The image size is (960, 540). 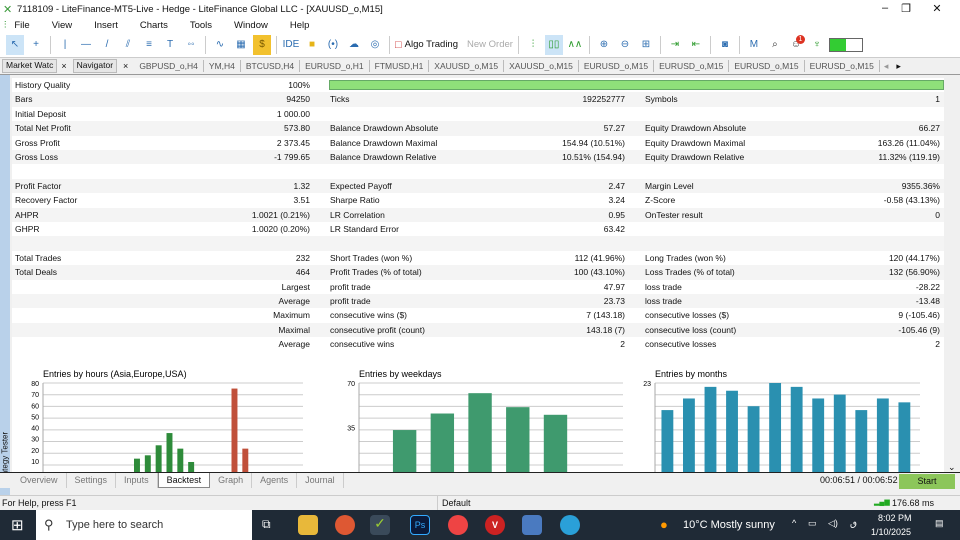 I want to click on close-button: ✕, so click(x=937, y=8).